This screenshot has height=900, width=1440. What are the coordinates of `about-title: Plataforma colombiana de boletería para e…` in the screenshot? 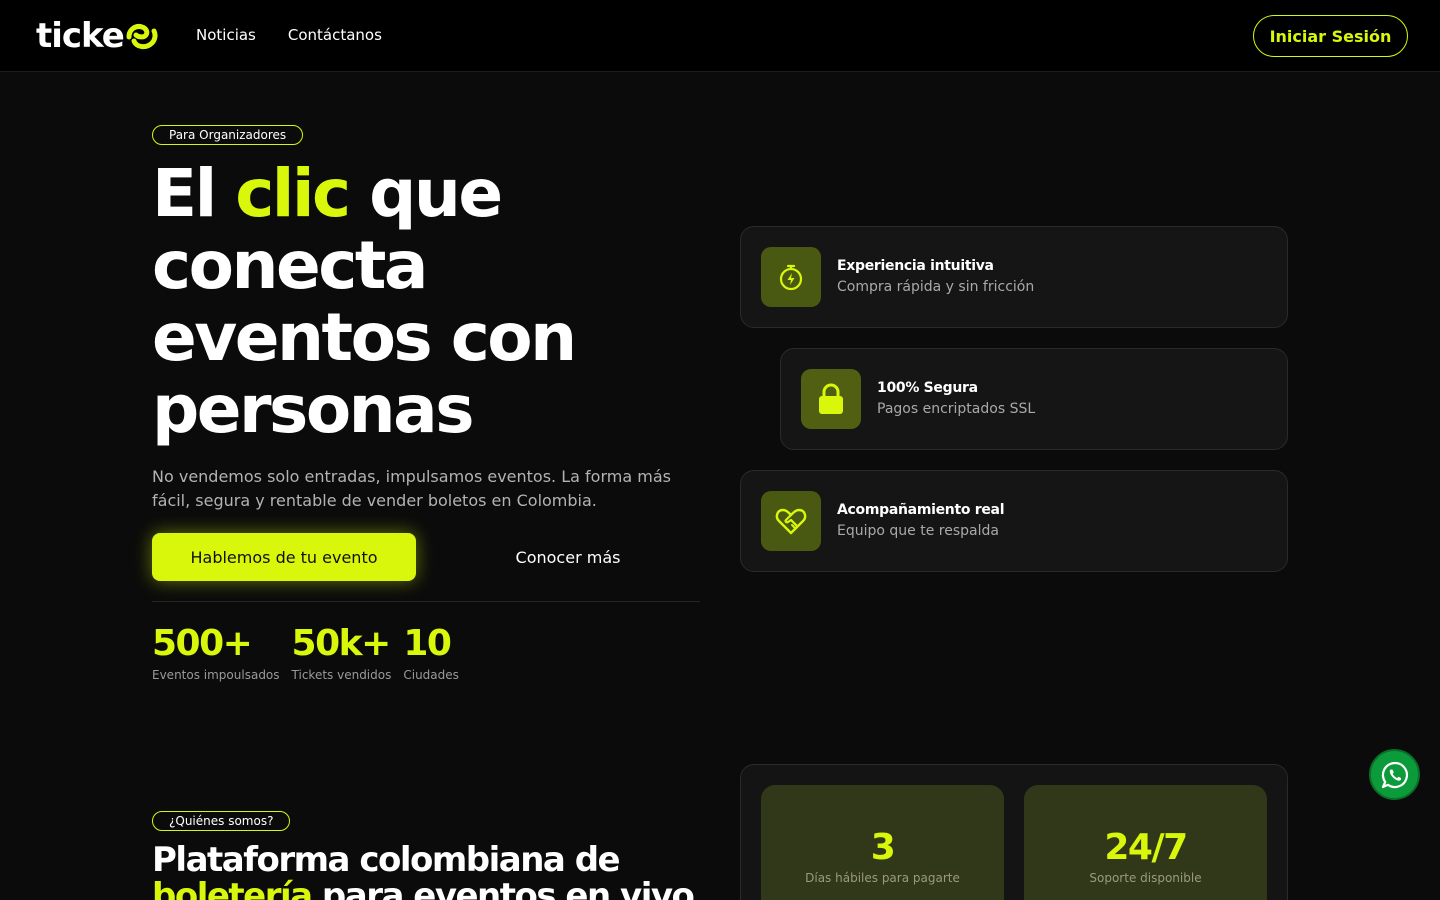 It's located at (432, 871).